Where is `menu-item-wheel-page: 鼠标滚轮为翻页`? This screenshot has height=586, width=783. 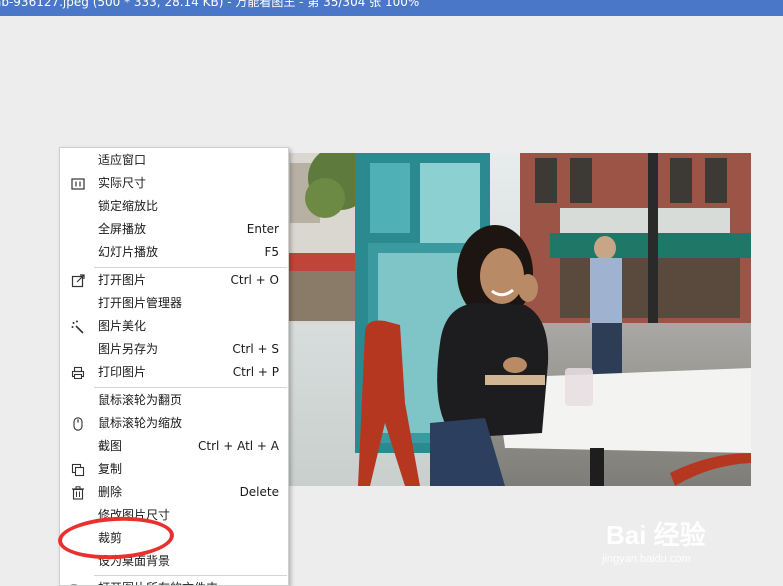 menu-item-wheel-page: 鼠标滚轮为翻页 is located at coordinates (174, 400).